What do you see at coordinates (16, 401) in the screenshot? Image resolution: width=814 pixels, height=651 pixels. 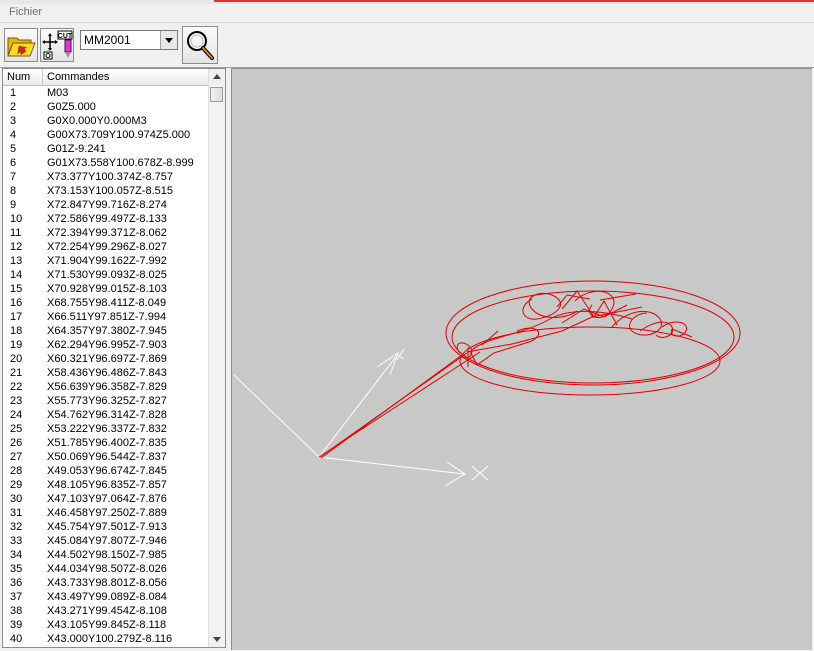 I see `row-num: 23` at bounding box center [16, 401].